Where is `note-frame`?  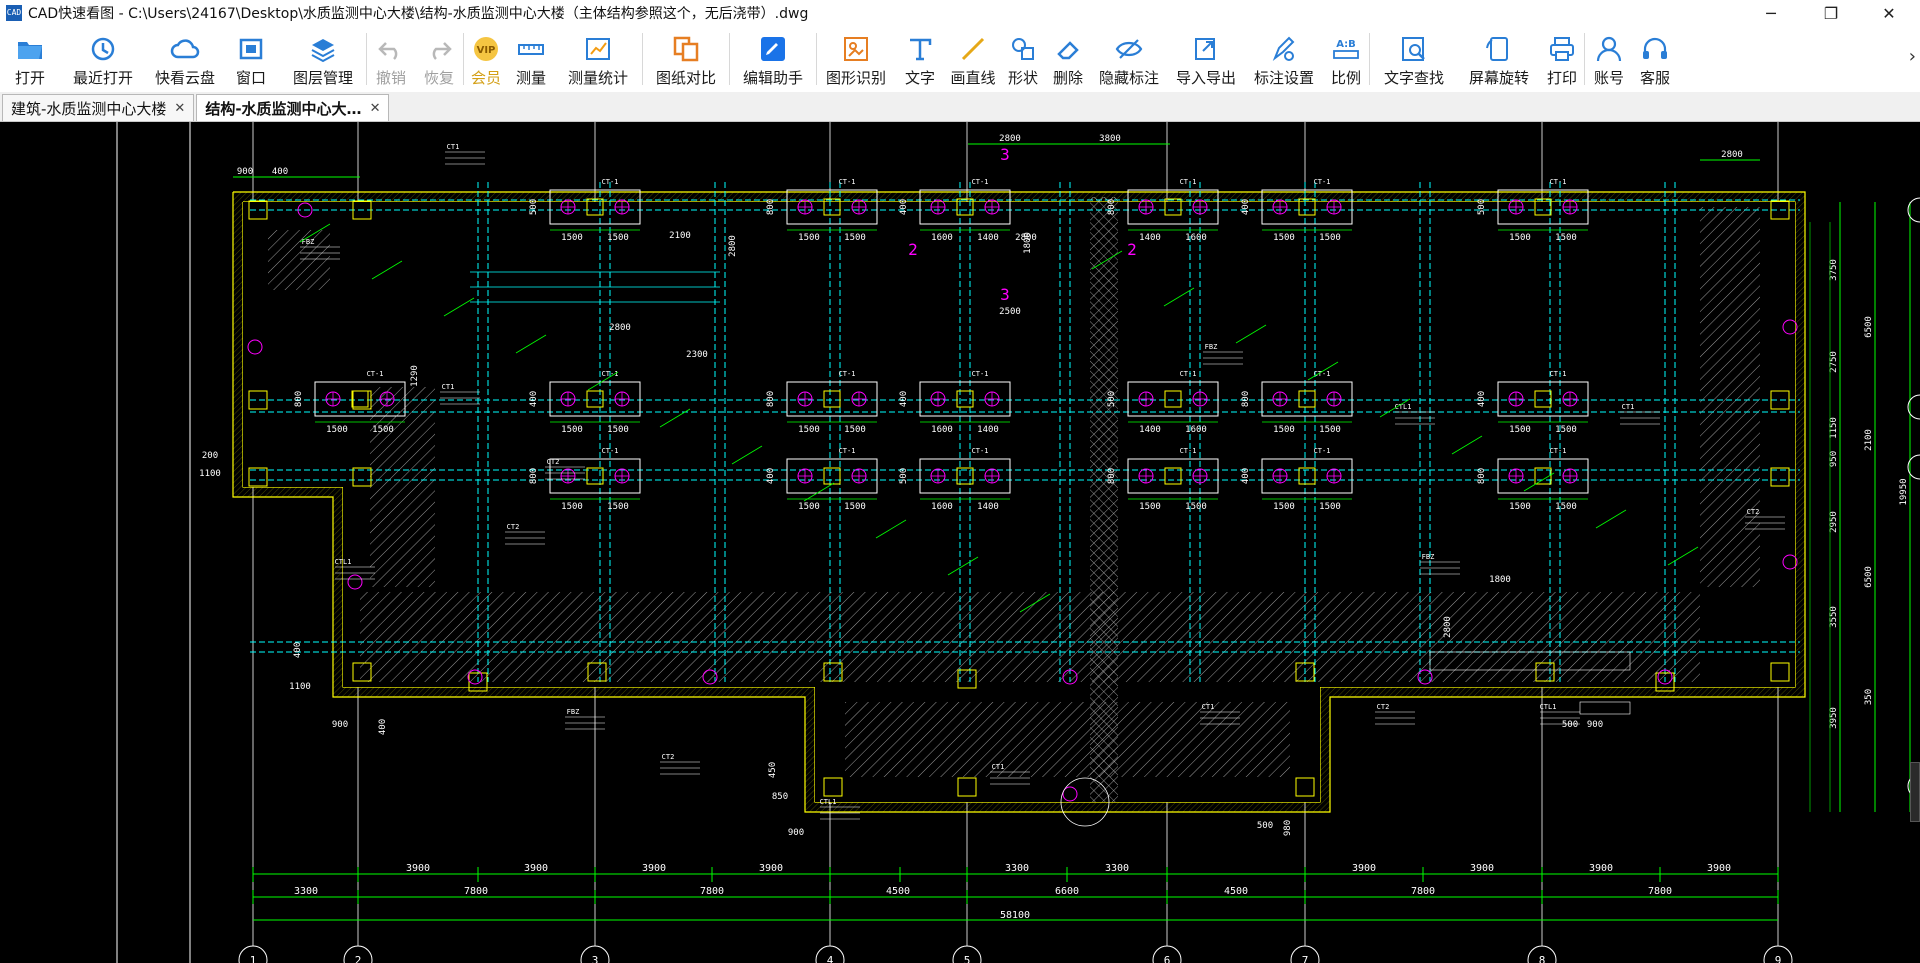 note-frame is located at coordinates (1605, 708).